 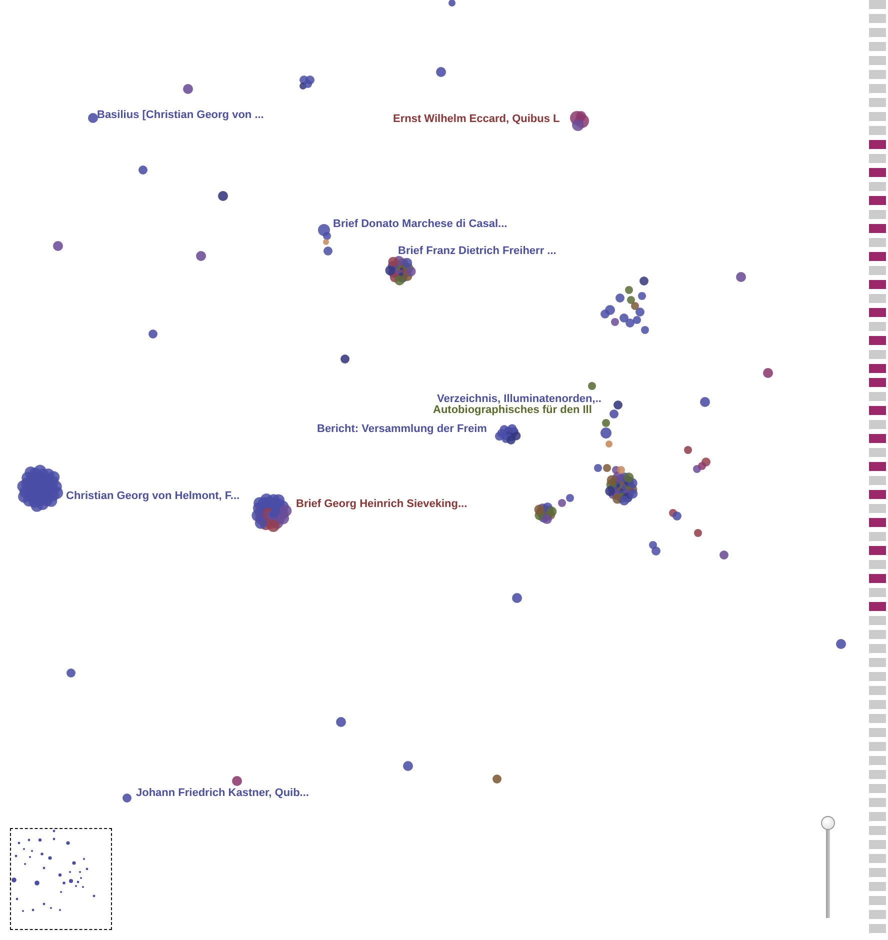 What do you see at coordinates (402, 429) in the screenshot?
I see `node-label: Bericht: Versammlung der Freim` at bounding box center [402, 429].